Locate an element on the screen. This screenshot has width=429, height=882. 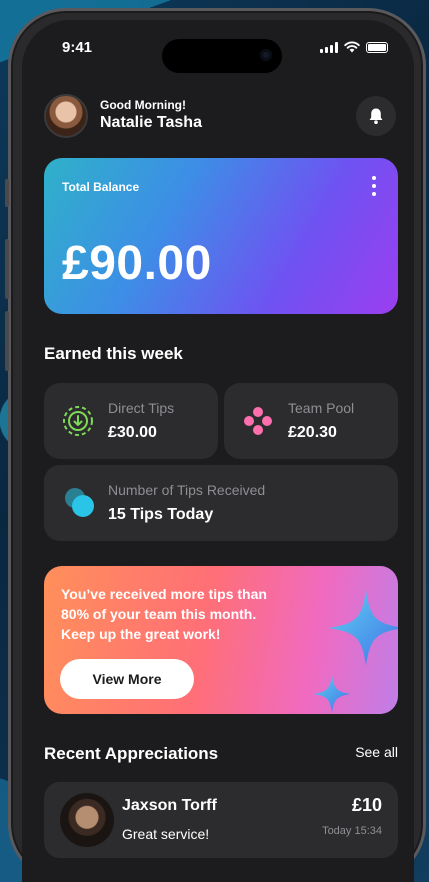
sparkle-icon is located at coordinates (363, 628).